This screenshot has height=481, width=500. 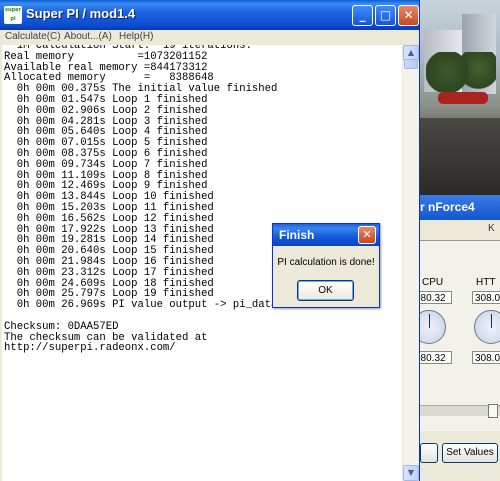 I want to click on frequency-slider, so click(x=460, y=411).